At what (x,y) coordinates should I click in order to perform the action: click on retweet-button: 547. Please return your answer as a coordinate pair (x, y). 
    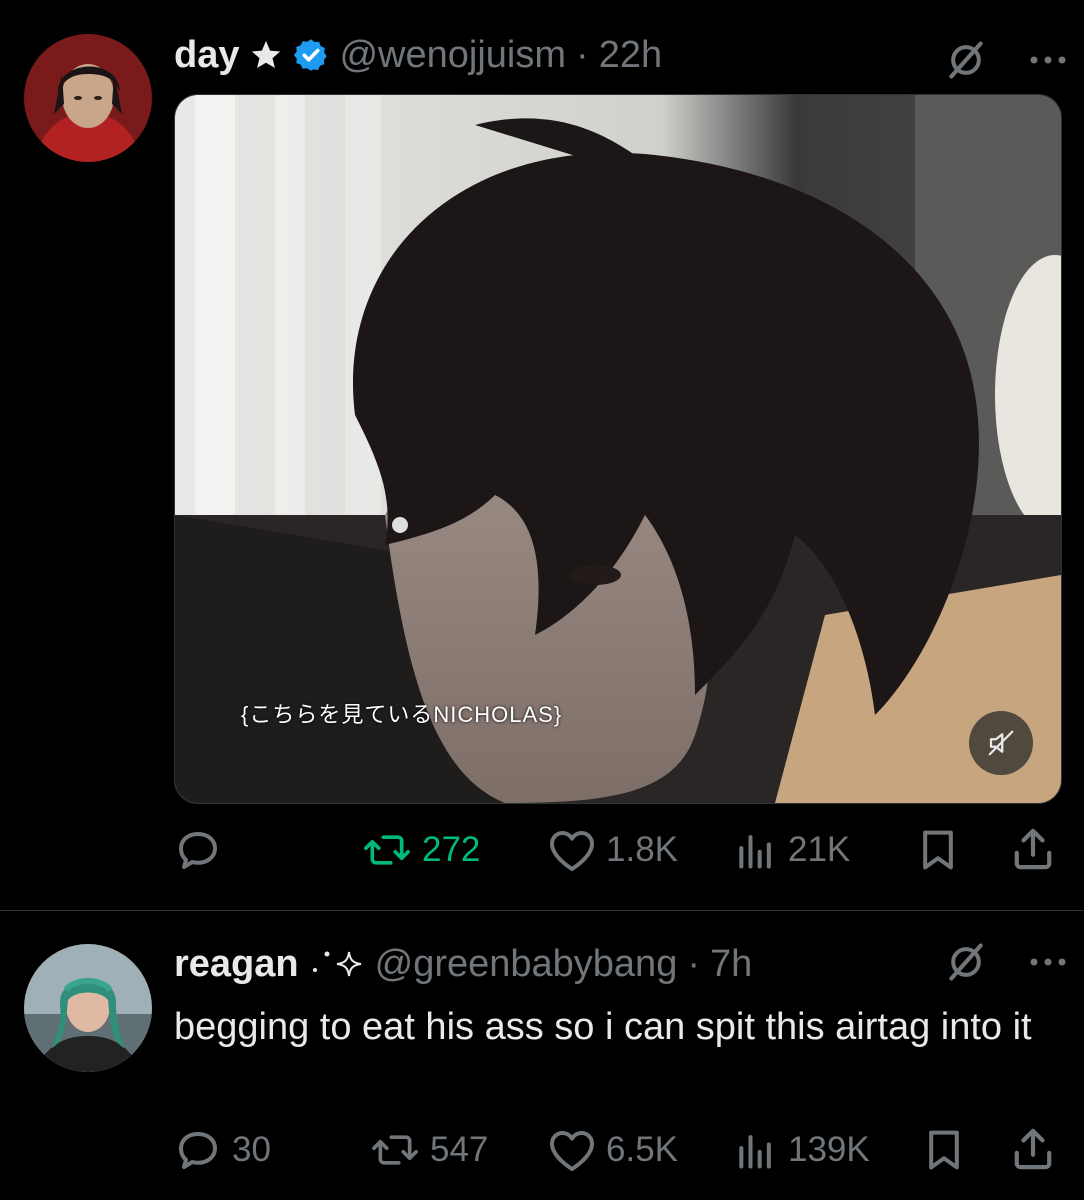
    Looking at the image, I should click on (429, 1150).